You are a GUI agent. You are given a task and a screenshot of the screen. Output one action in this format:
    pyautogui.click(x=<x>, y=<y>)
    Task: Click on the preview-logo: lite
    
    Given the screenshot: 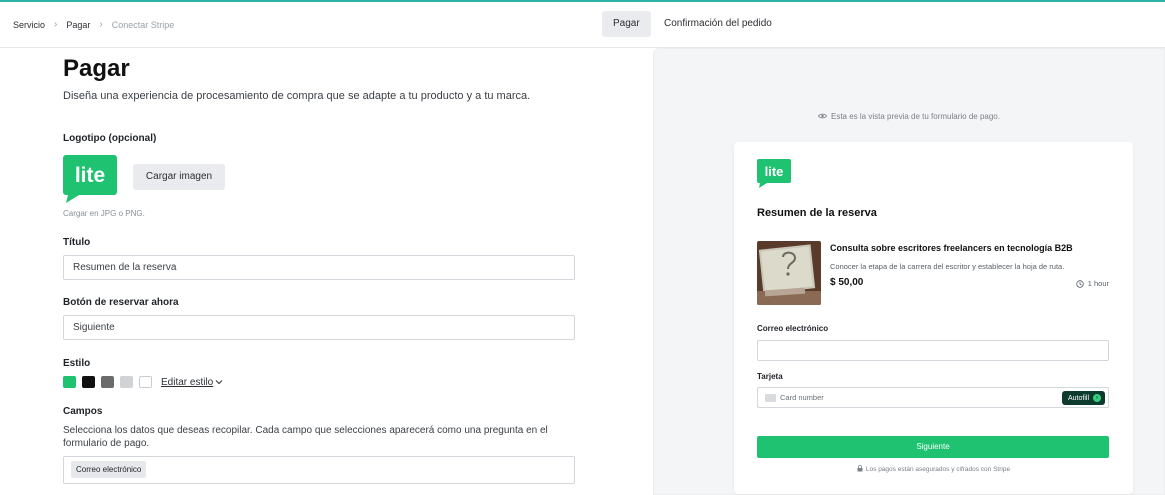 What is the action you would take?
    pyautogui.click(x=774, y=173)
    